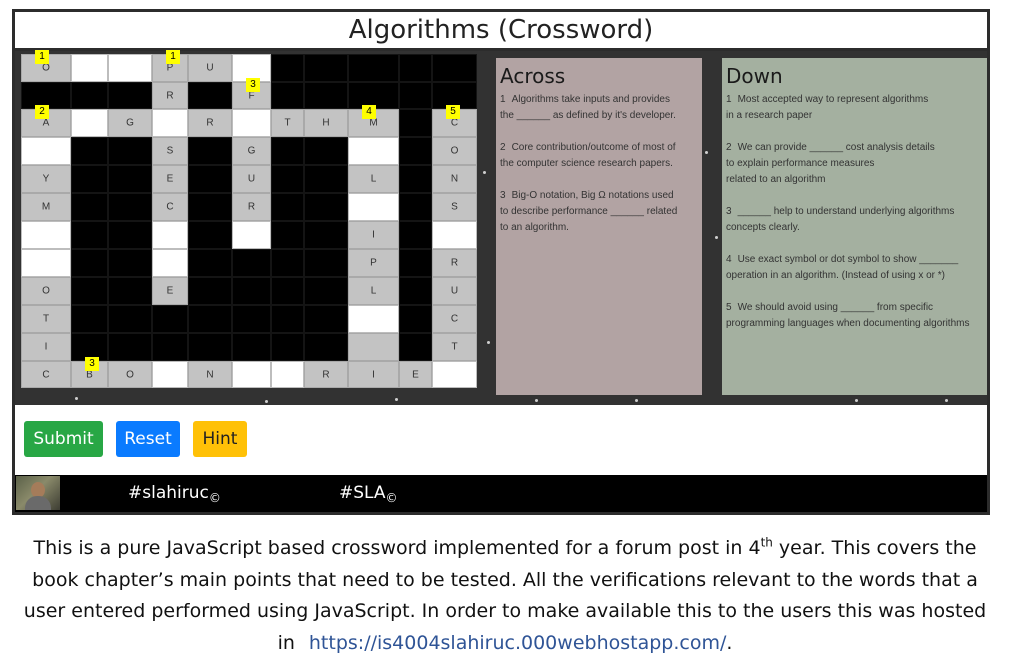  Describe the element at coordinates (754, 76) in the screenshot. I see `down-heading: Down` at that location.